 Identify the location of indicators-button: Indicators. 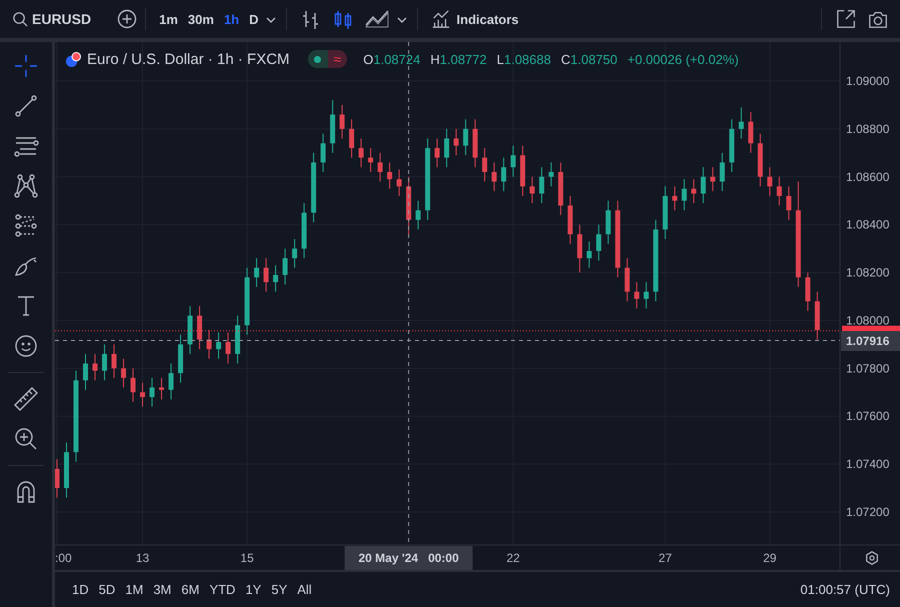
(475, 19).